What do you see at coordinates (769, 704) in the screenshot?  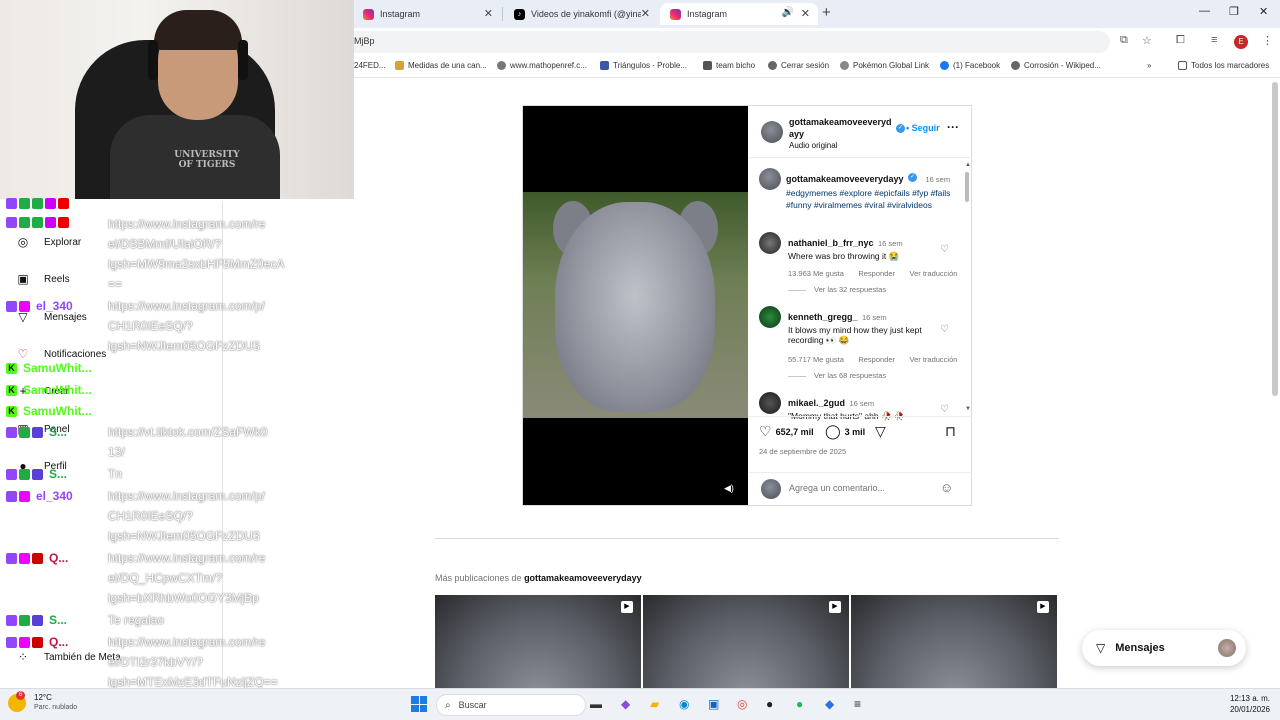 I see `obs-icon: ●` at bounding box center [769, 704].